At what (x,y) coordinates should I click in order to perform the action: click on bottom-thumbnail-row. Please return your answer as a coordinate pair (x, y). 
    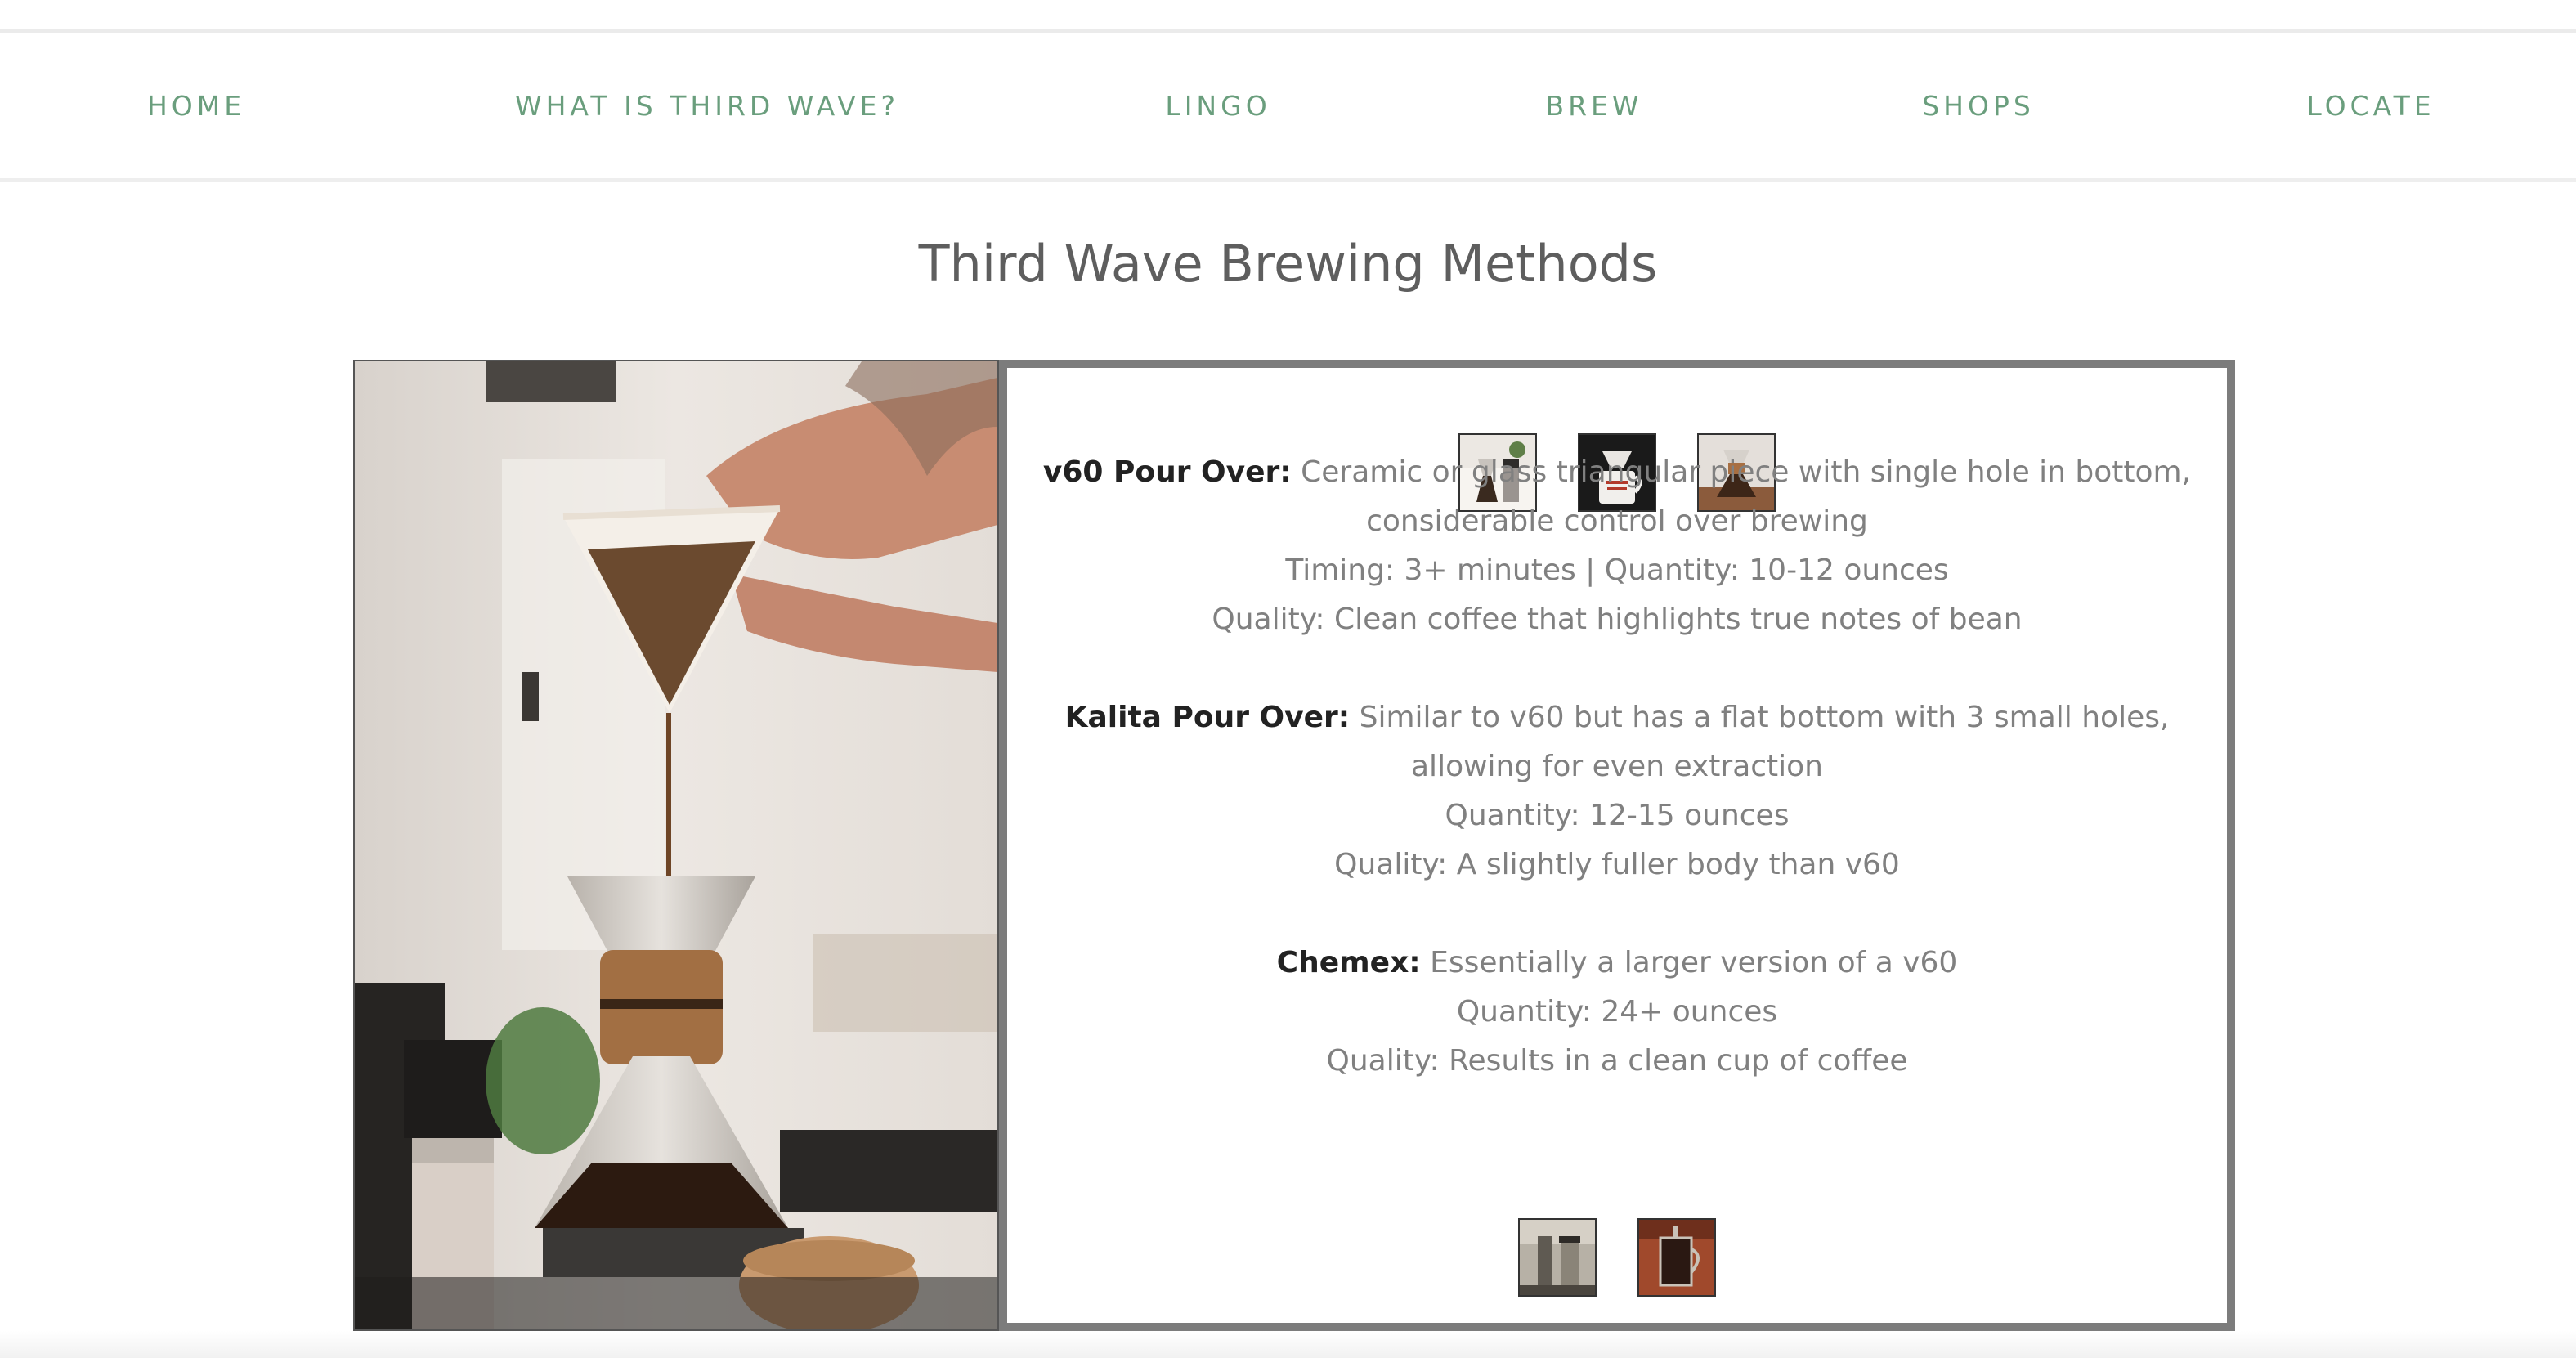
    Looking at the image, I should click on (1617, 1257).